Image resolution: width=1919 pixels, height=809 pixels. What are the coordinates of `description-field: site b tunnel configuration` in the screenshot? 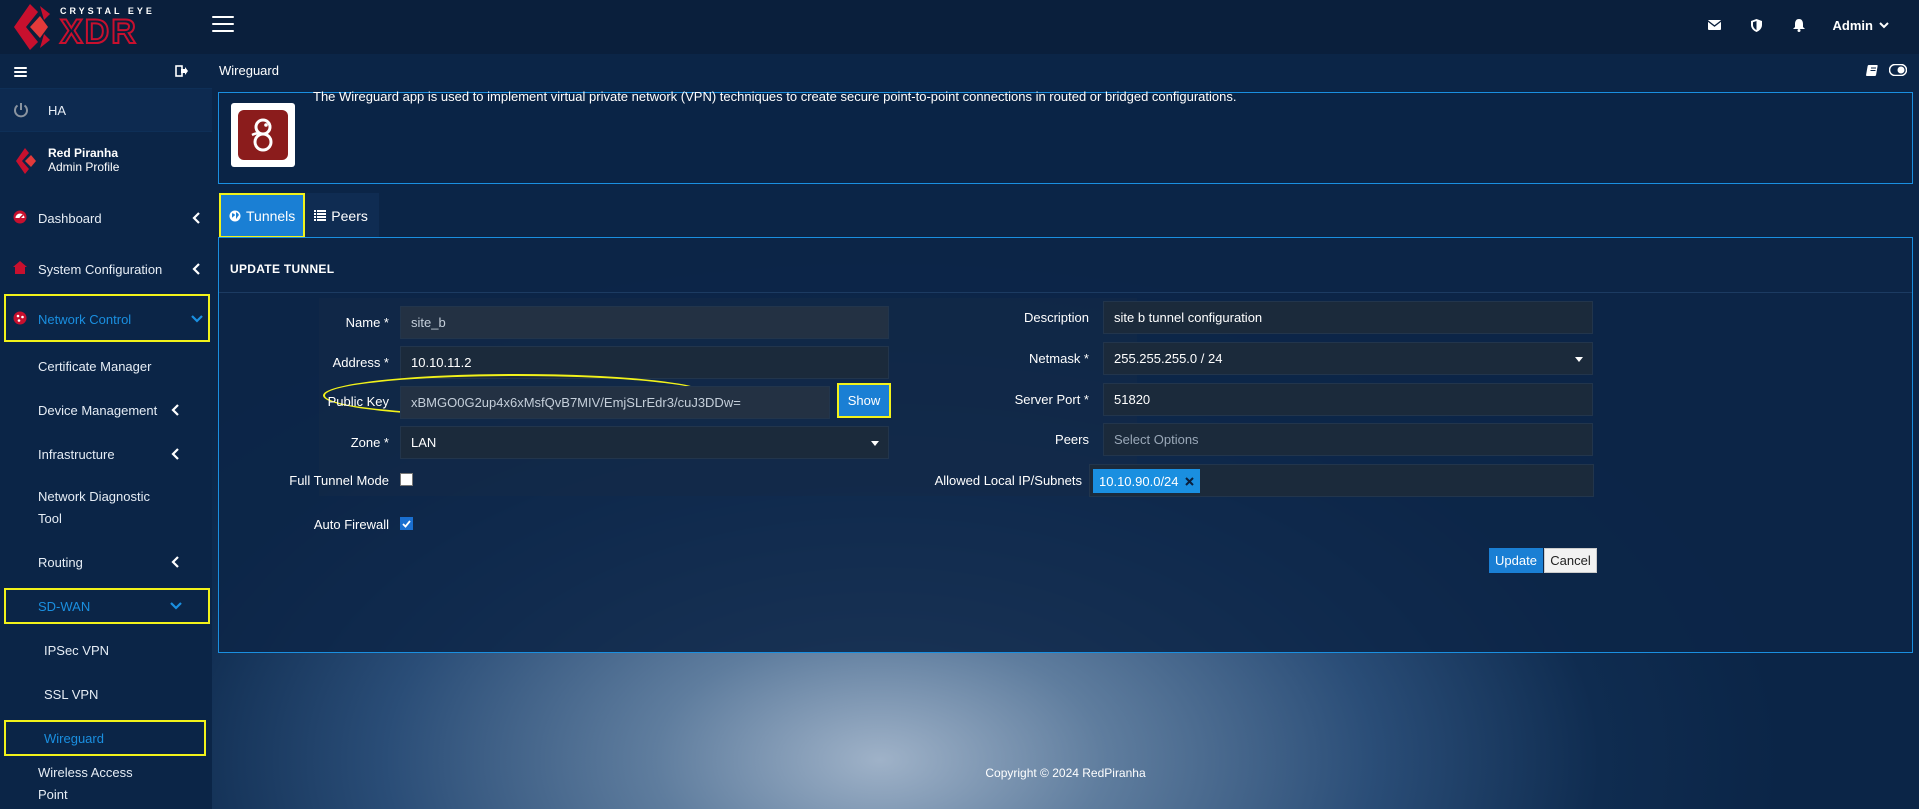 It's located at (1348, 317).